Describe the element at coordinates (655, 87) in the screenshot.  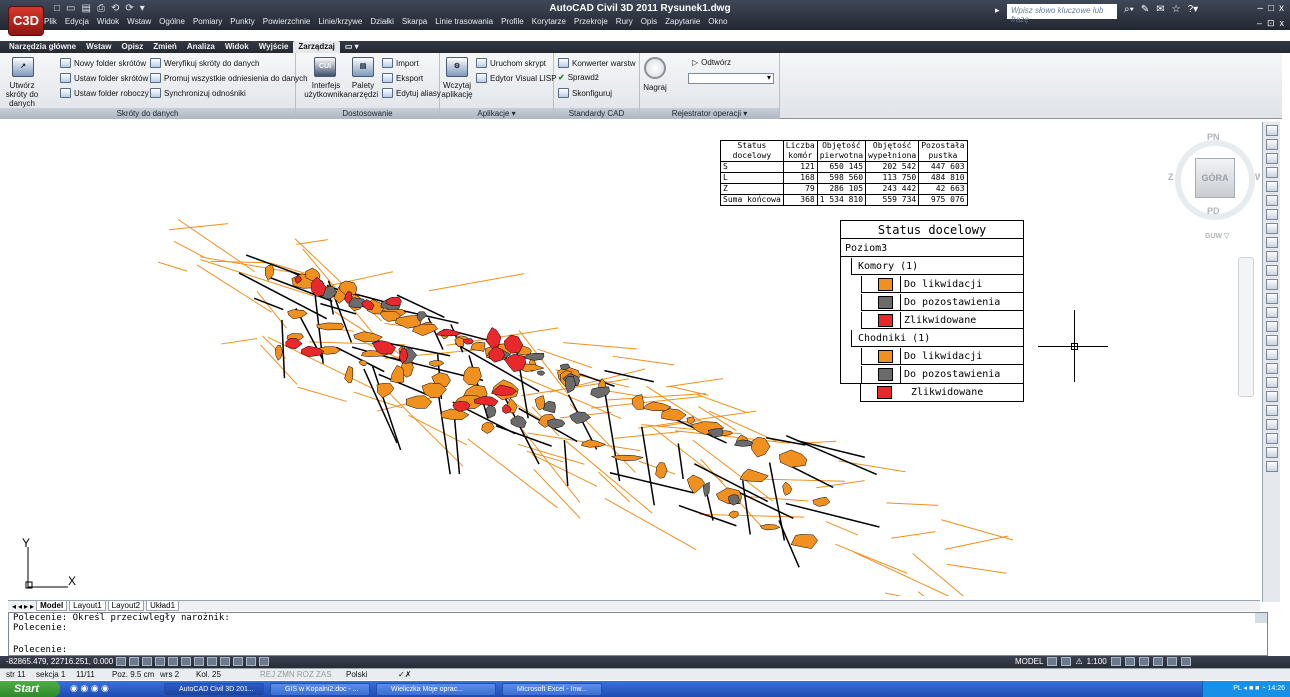
I see `record-button: Nagraj` at that location.